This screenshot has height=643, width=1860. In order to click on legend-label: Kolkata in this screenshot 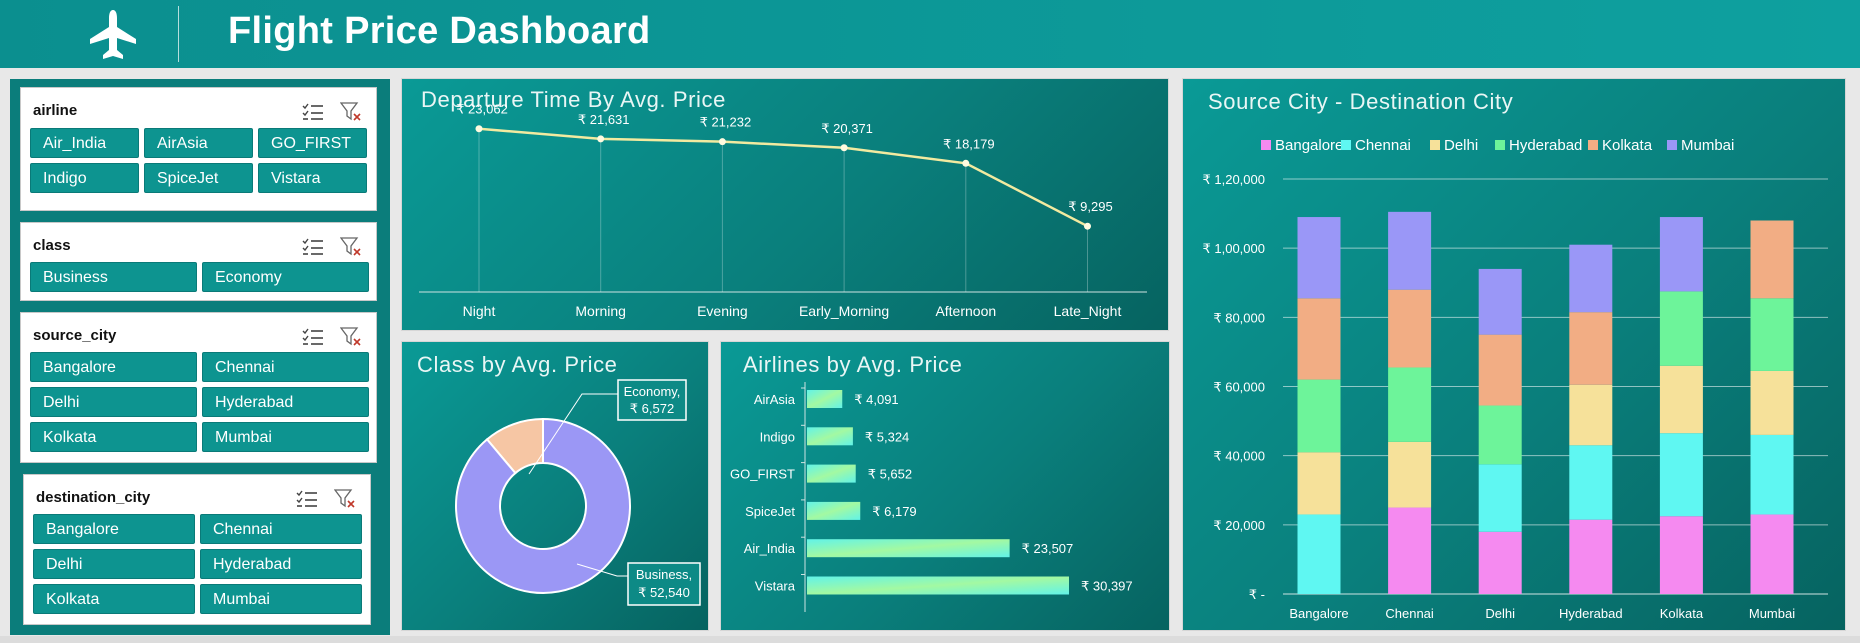, I will do `click(1627, 145)`.